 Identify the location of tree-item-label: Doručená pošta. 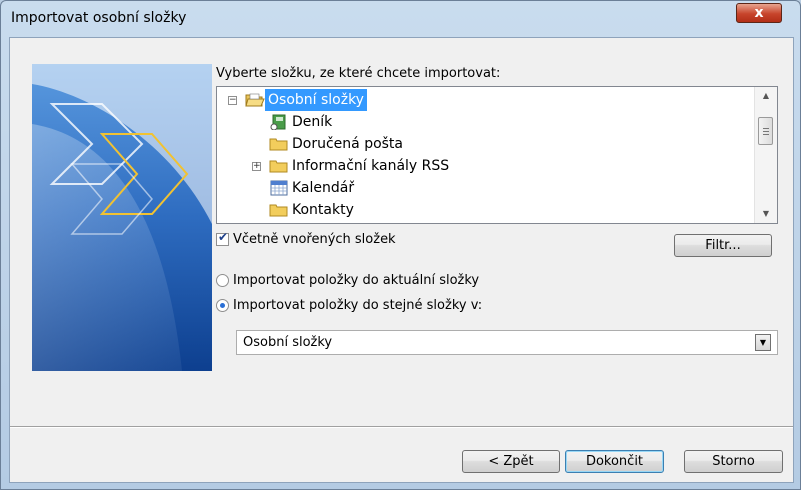
(348, 144).